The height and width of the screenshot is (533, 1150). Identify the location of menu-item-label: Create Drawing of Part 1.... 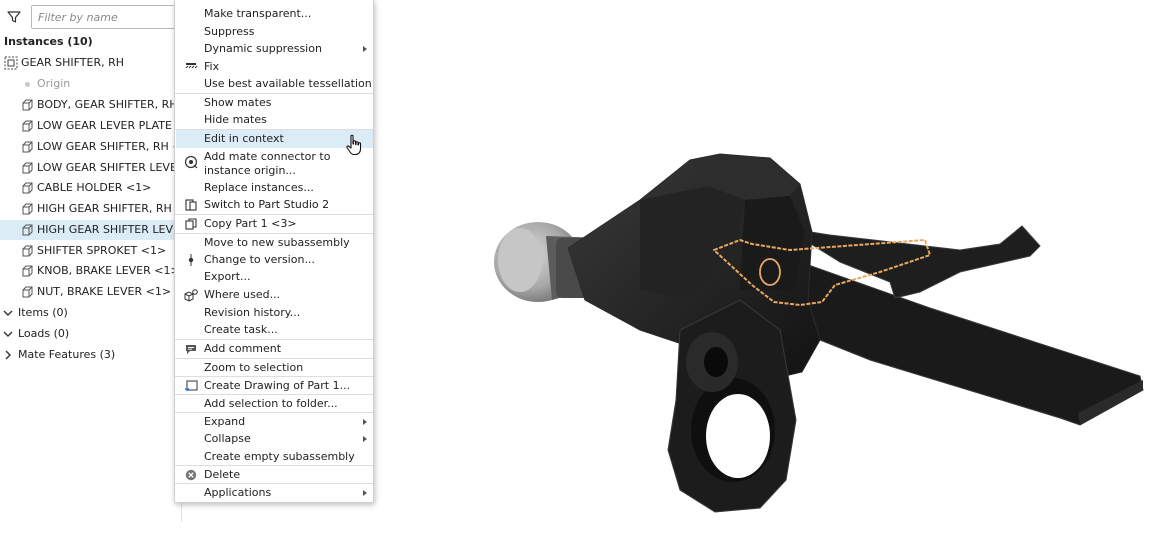
(277, 385).